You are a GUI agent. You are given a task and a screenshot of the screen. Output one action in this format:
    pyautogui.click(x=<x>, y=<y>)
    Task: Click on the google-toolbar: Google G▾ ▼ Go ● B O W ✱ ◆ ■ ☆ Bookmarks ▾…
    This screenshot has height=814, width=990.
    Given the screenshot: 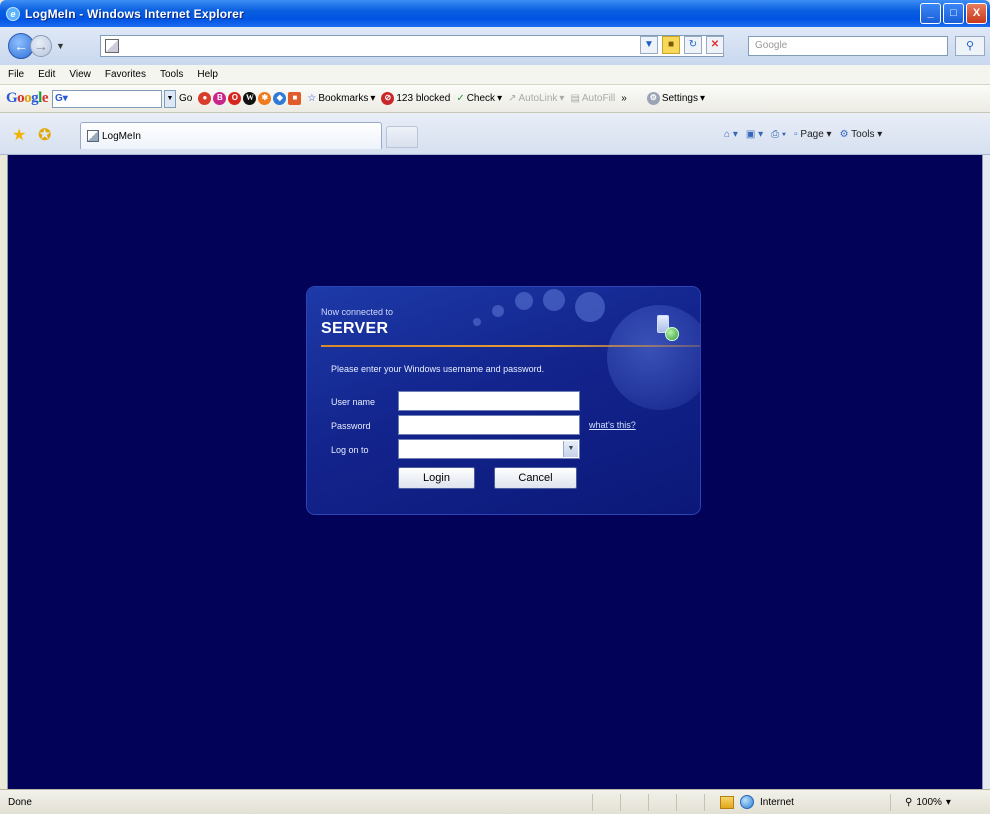 What is the action you would take?
    pyautogui.click(x=495, y=99)
    